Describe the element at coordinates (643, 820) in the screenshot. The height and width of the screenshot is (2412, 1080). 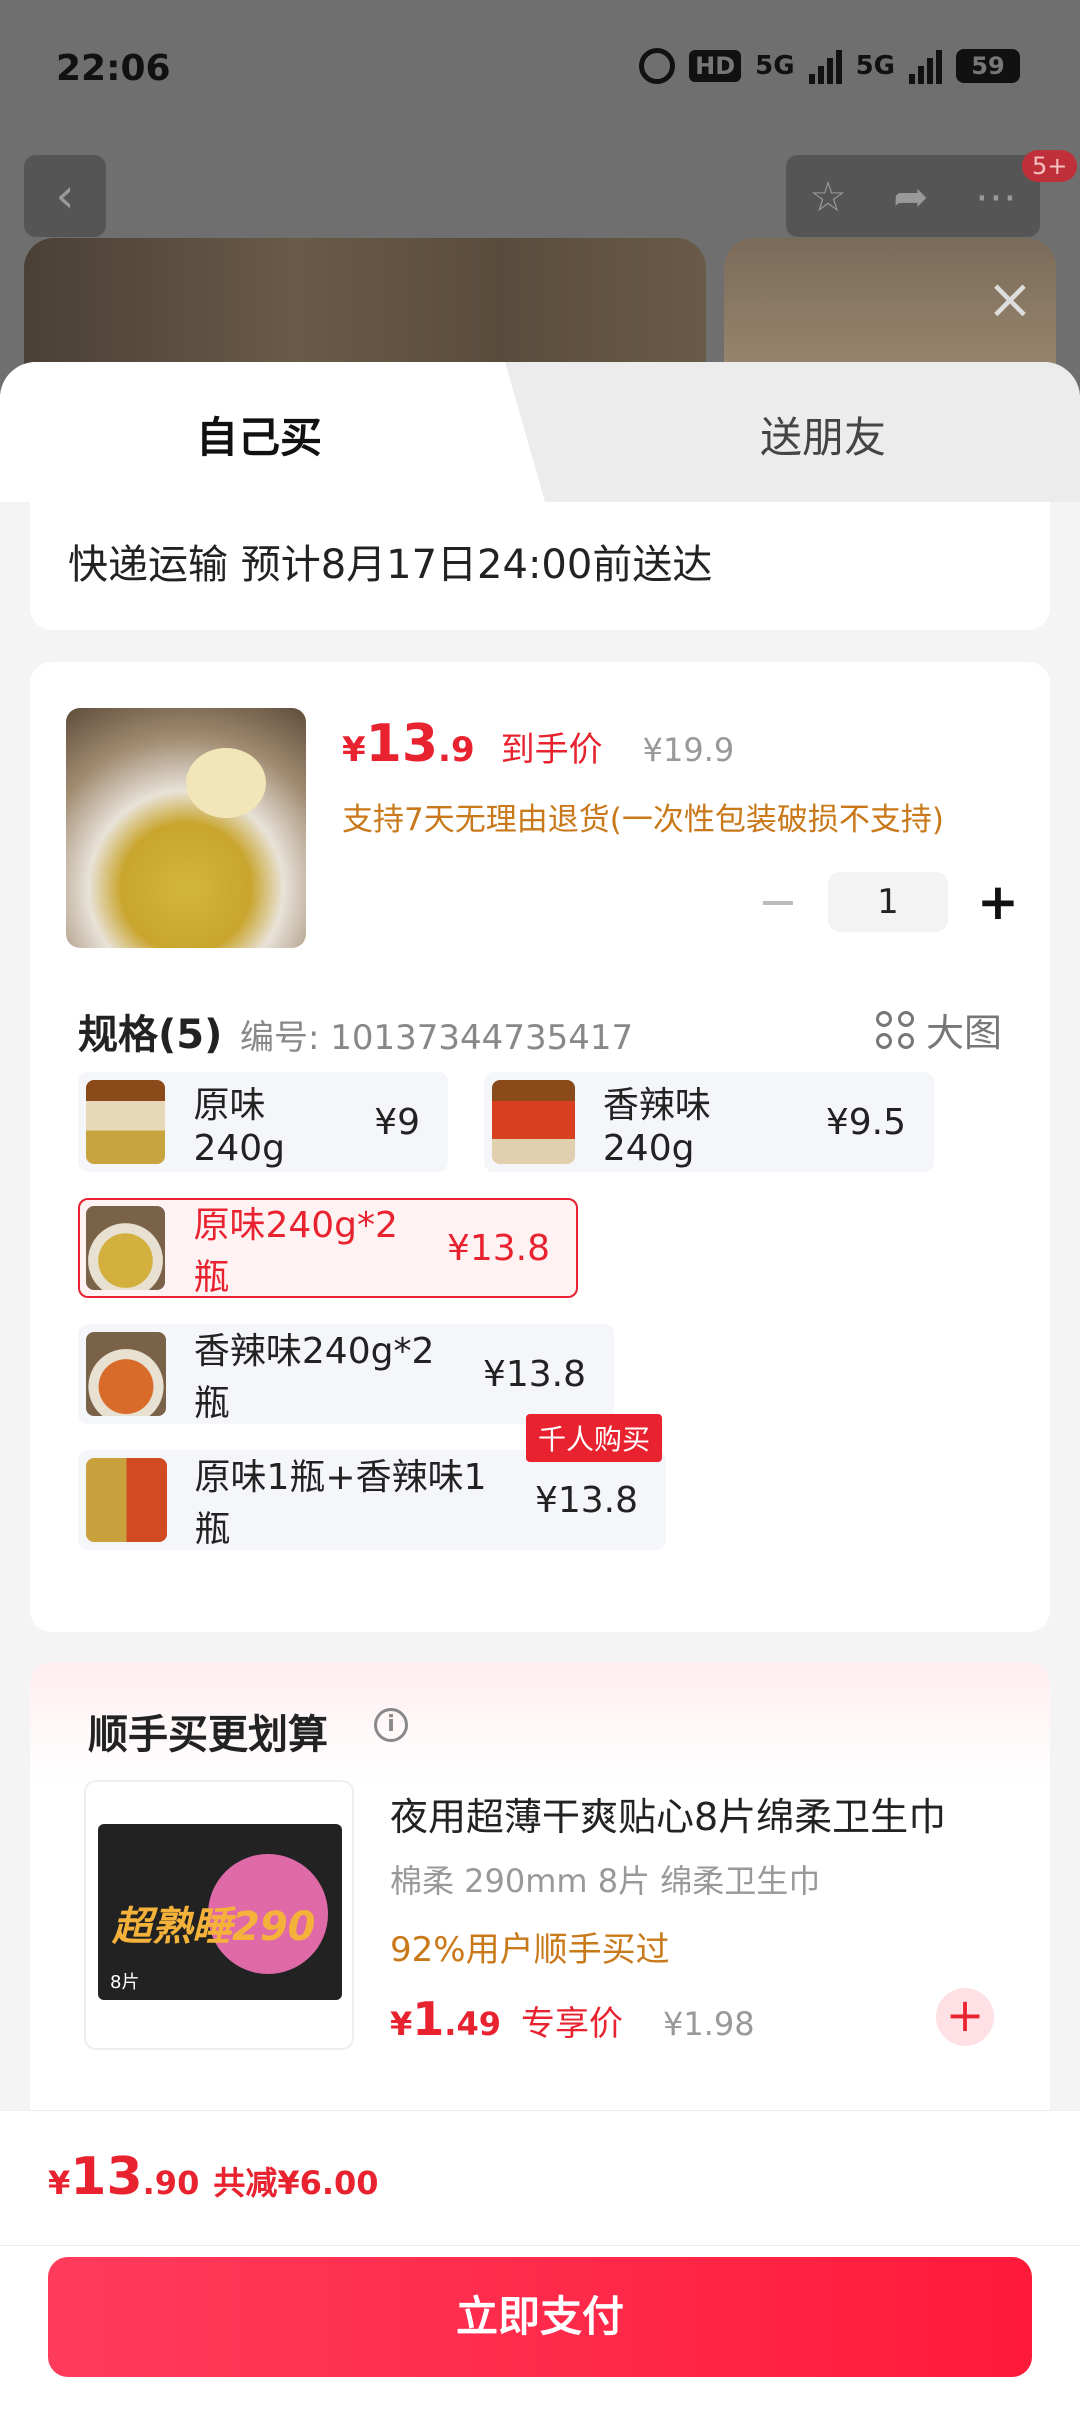
I see `return-policy-note: 支持7天无理由退货(一次性包装破损不支持)` at that location.